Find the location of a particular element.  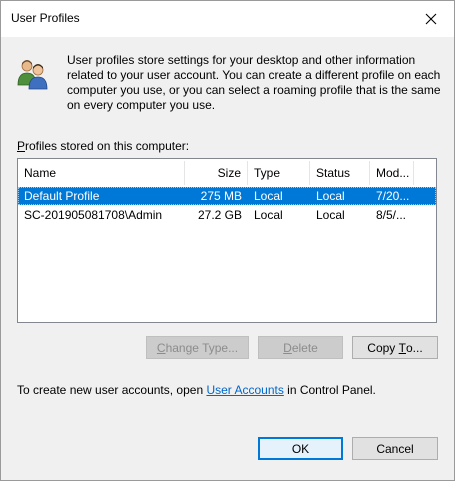

row-name: SC-201905081708\Admin is located at coordinates (93, 215).